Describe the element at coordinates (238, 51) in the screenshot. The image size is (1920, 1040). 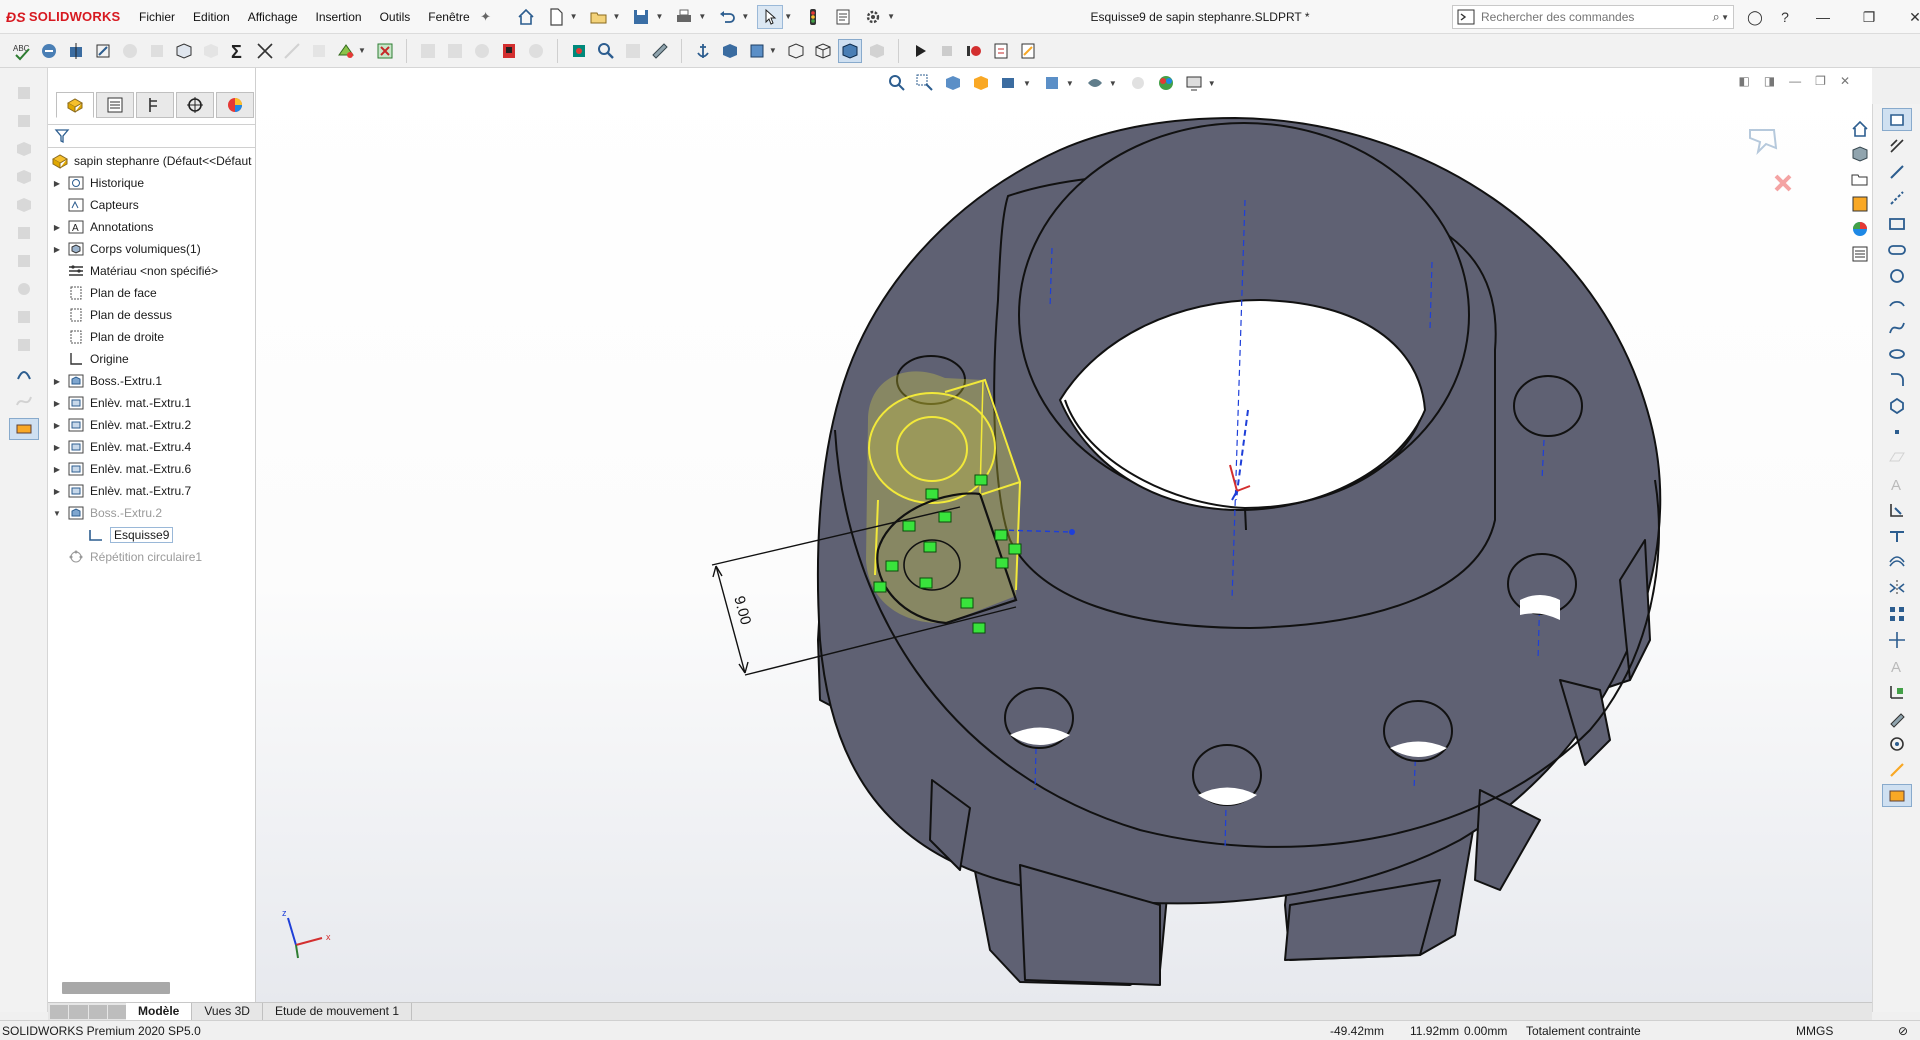
I see `equations-sigma-icon: Σ` at that location.